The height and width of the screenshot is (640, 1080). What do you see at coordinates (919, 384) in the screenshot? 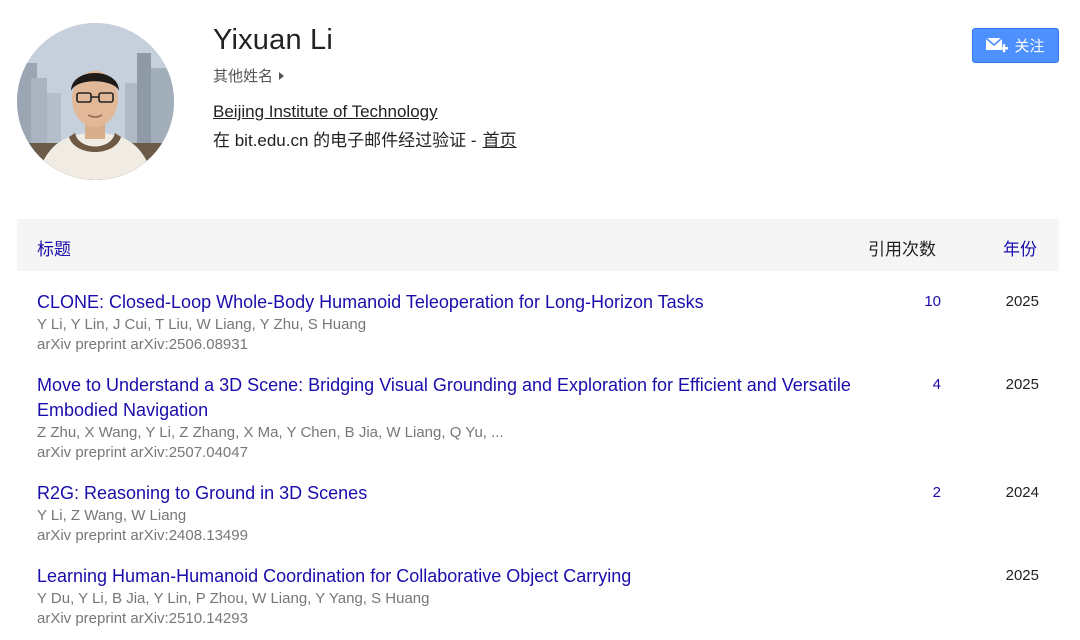
I see `cited-by-link: 4` at bounding box center [919, 384].